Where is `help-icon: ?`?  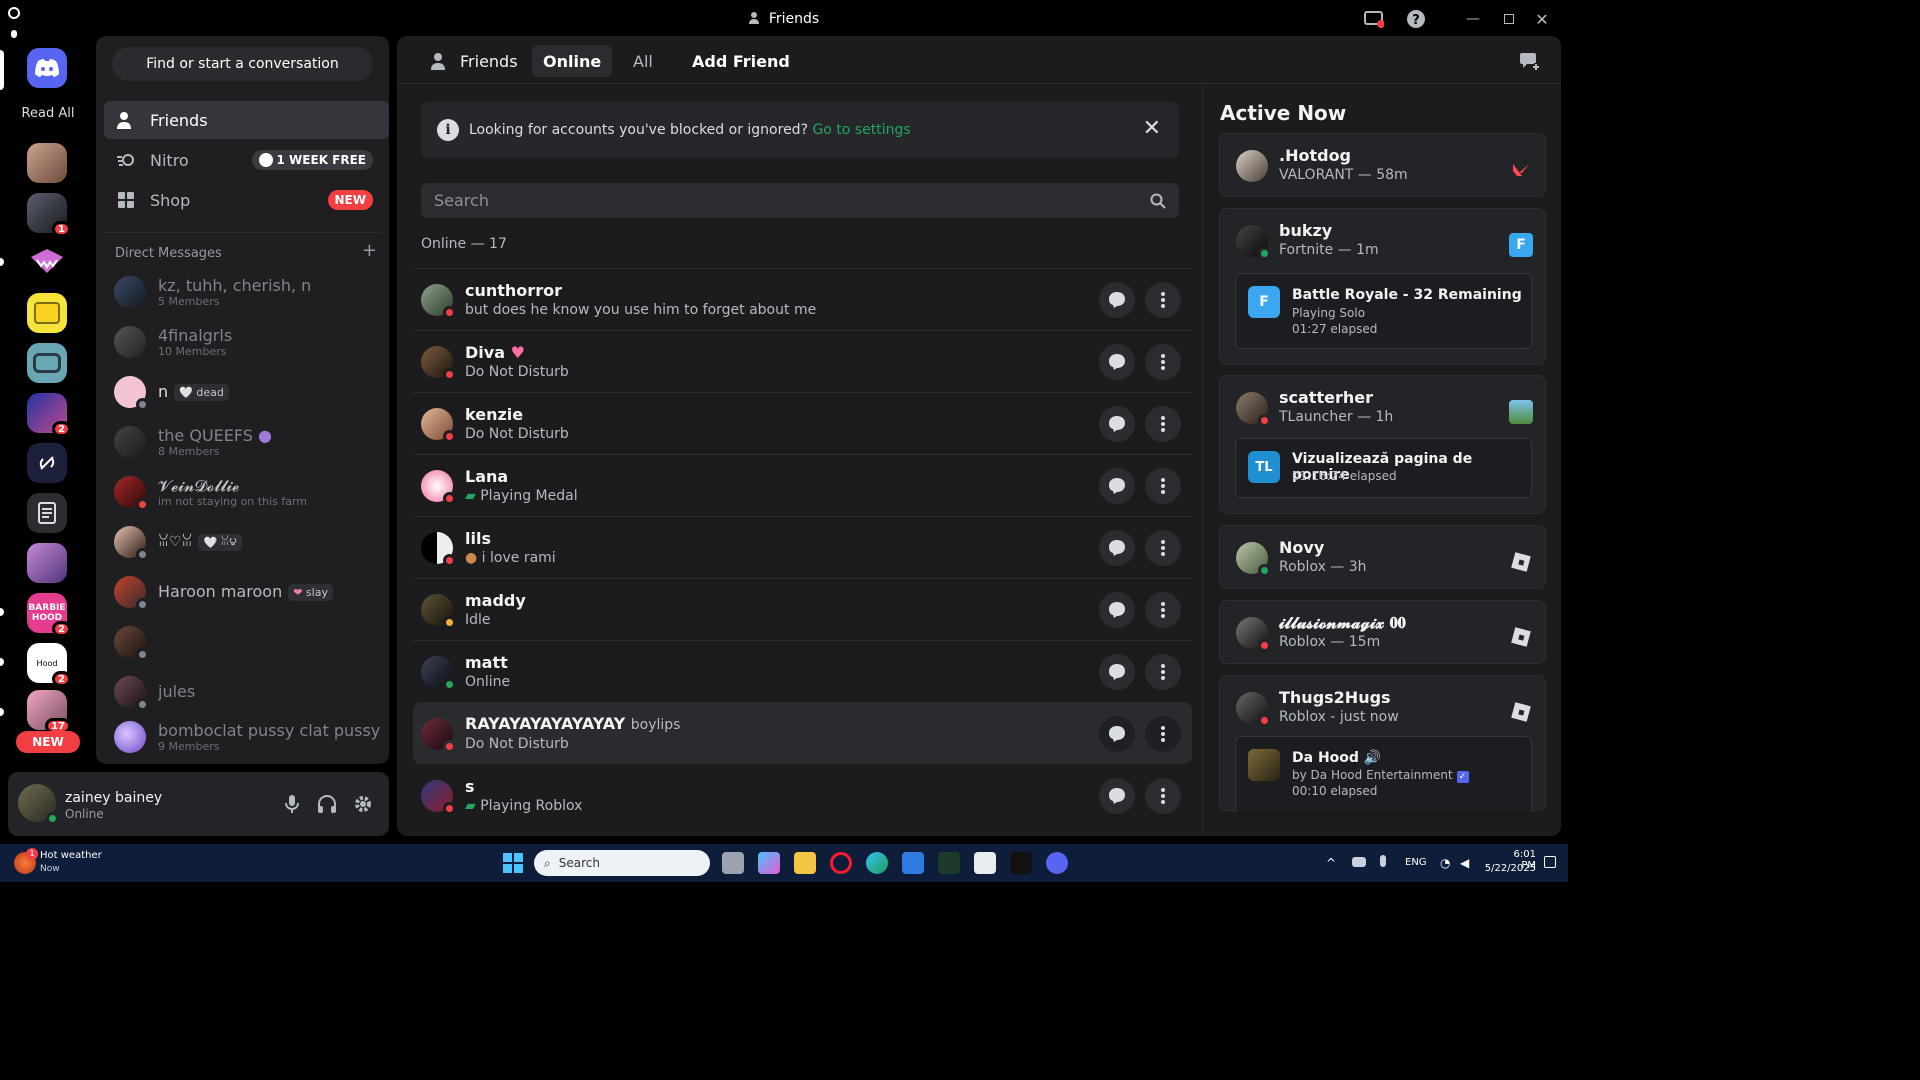
help-icon: ? is located at coordinates (1416, 19).